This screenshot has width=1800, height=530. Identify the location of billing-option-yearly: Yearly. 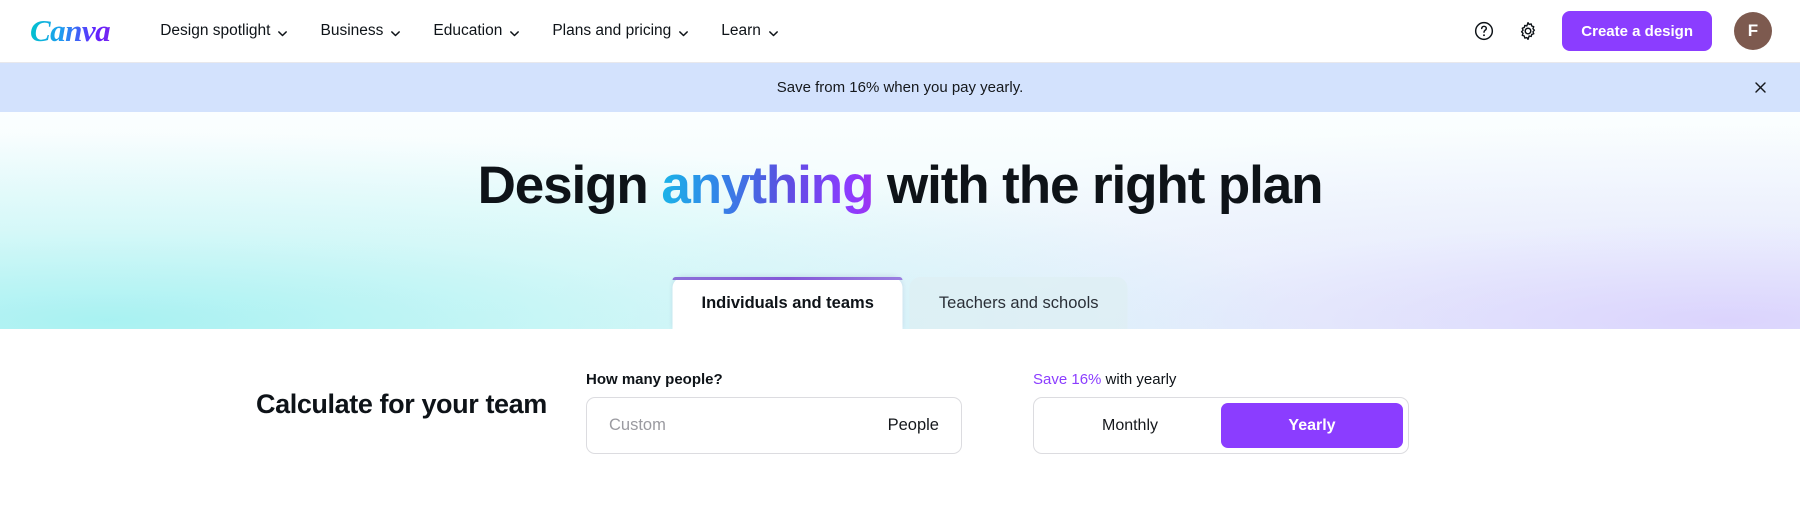
(1312, 425).